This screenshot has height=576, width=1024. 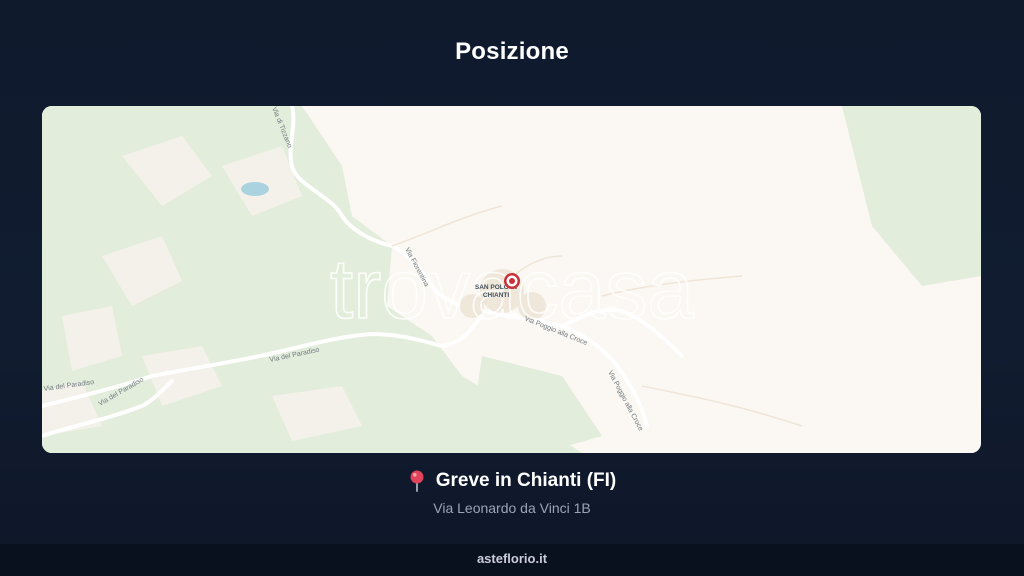 I want to click on location-marker-icon, so click(x=512, y=281).